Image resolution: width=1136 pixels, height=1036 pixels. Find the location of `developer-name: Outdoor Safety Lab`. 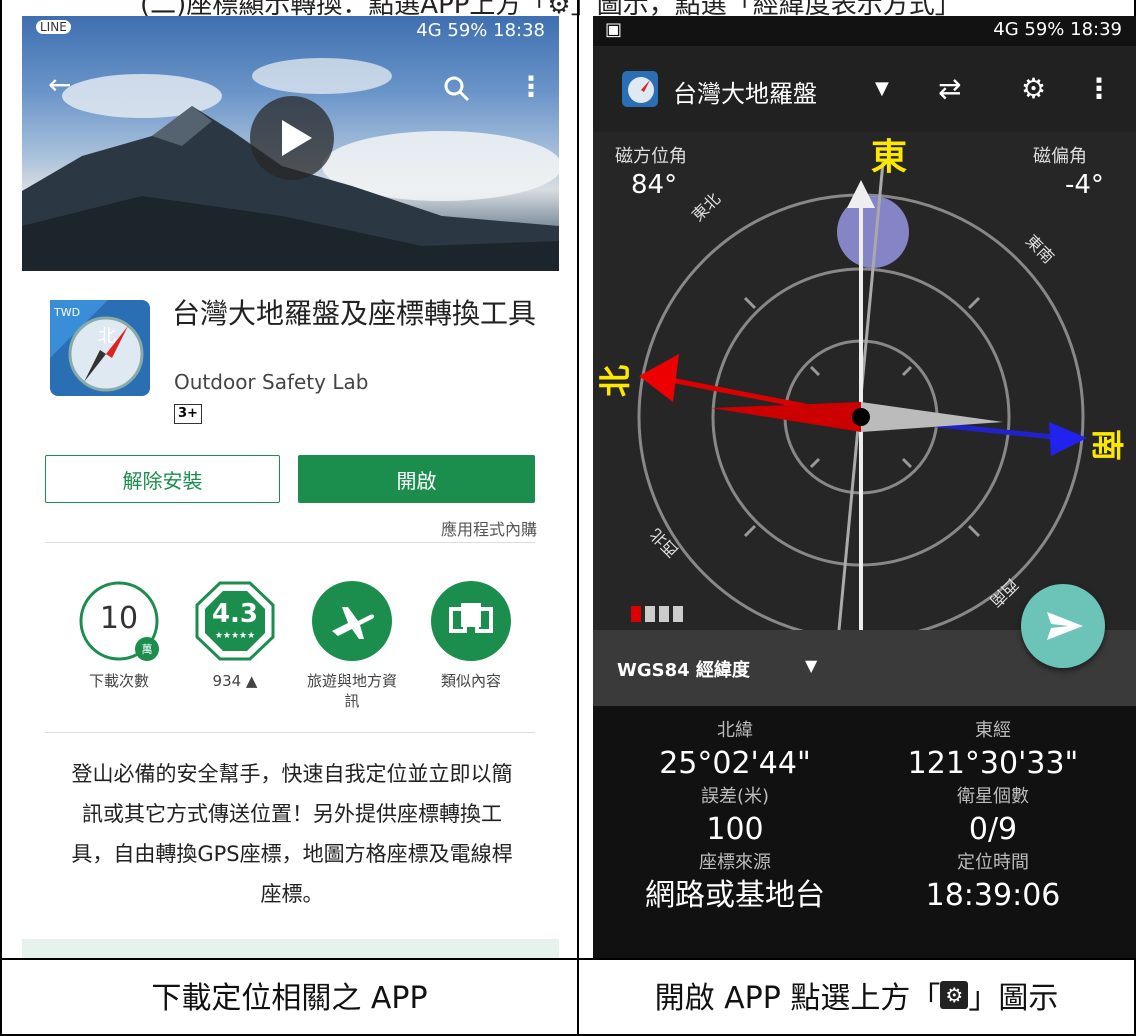

developer-name: Outdoor Safety Lab is located at coordinates (271, 382).